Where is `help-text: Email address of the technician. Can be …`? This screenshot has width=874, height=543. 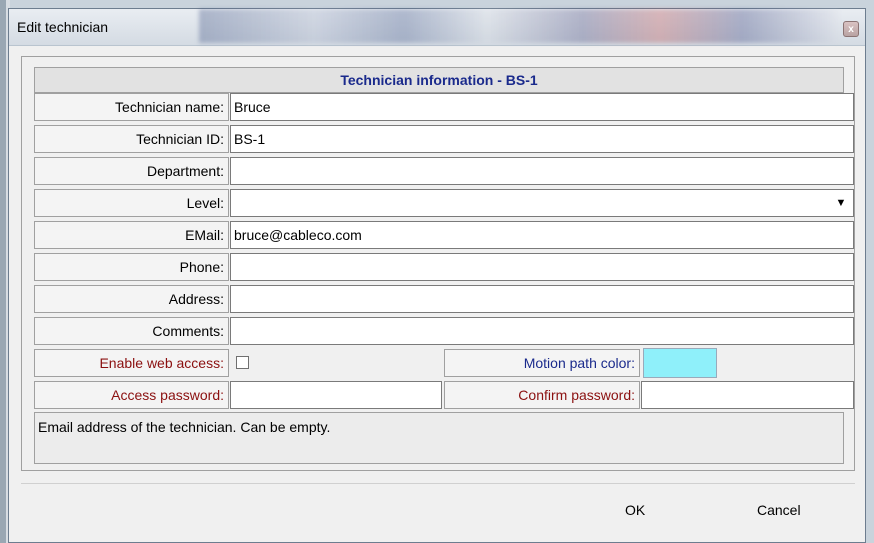 help-text: Email address of the technician. Can be … is located at coordinates (439, 438).